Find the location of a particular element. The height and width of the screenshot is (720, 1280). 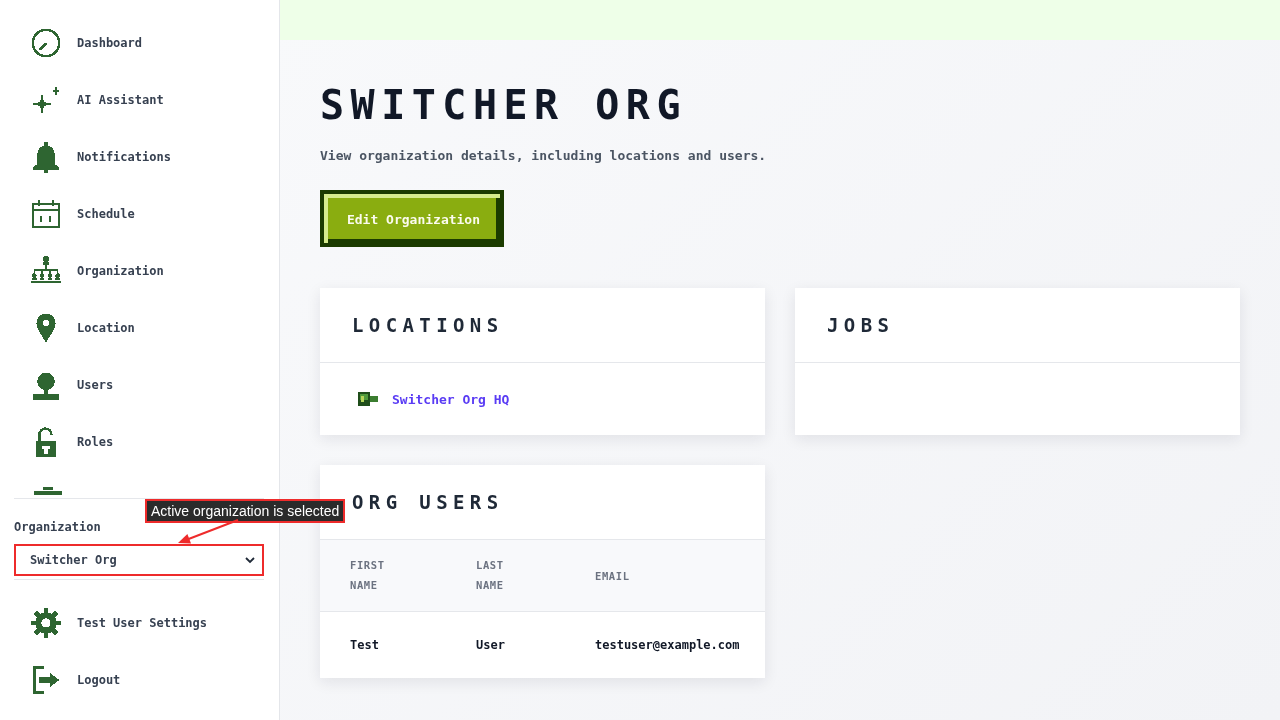

gauge-icon is located at coordinates (46, 42).